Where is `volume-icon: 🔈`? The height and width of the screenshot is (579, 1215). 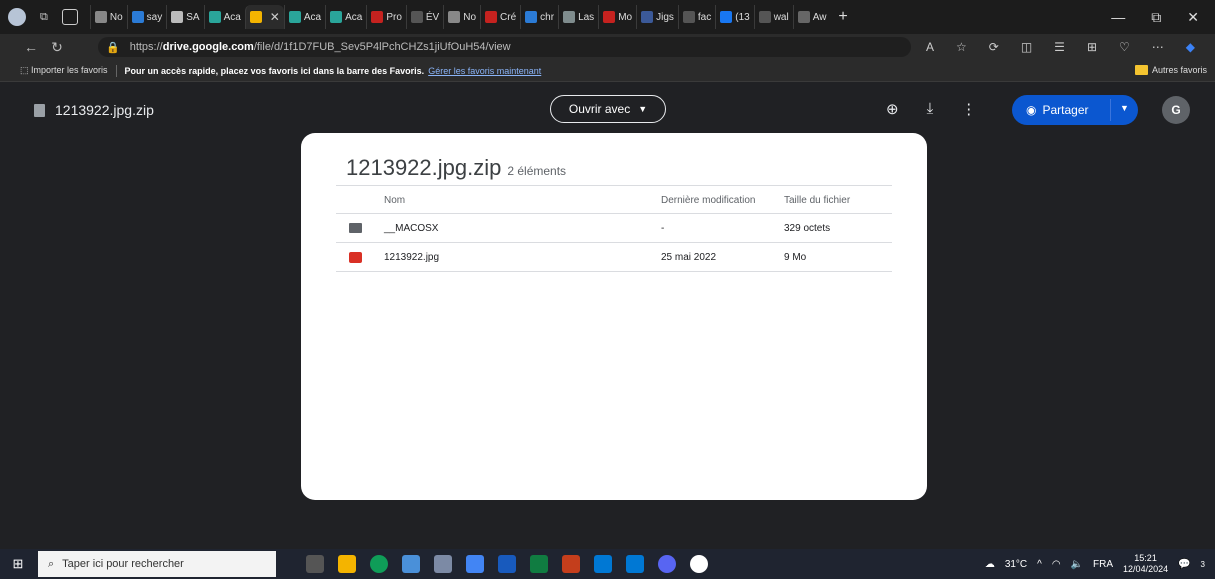
volume-icon: 🔈 is located at coordinates (1077, 564).